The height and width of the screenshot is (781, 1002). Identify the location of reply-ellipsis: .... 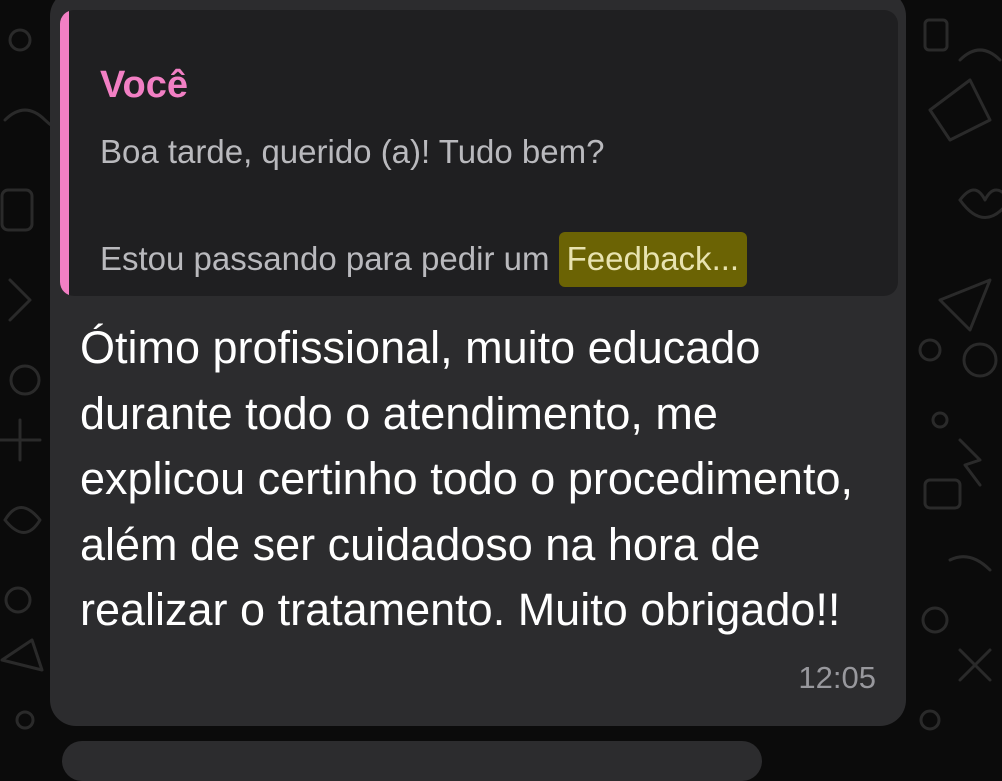
(725, 258).